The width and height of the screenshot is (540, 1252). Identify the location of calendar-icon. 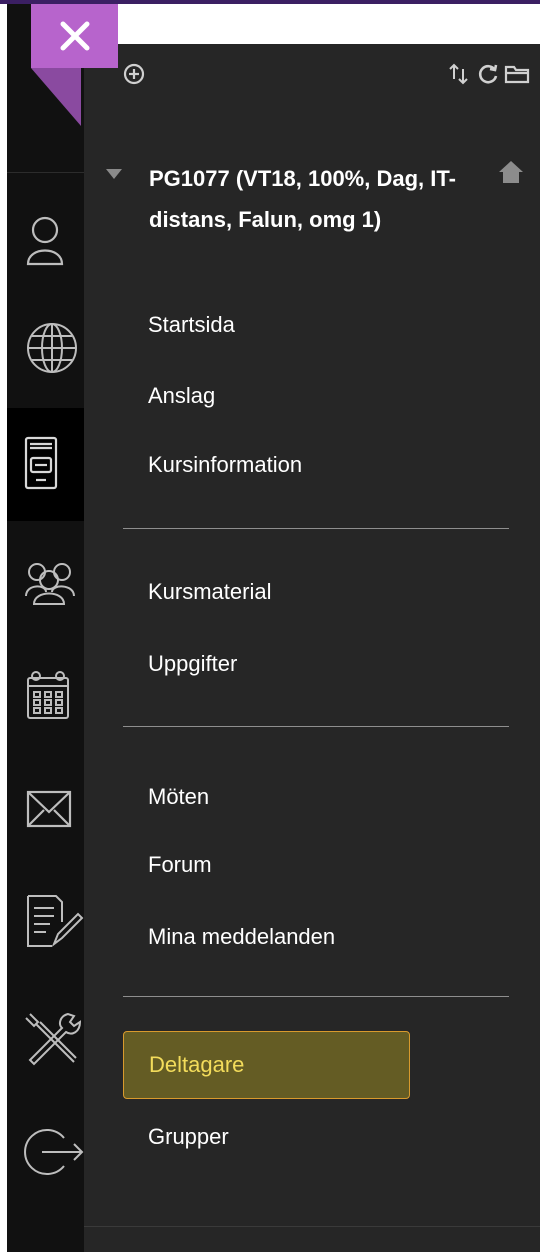
(57, 696).